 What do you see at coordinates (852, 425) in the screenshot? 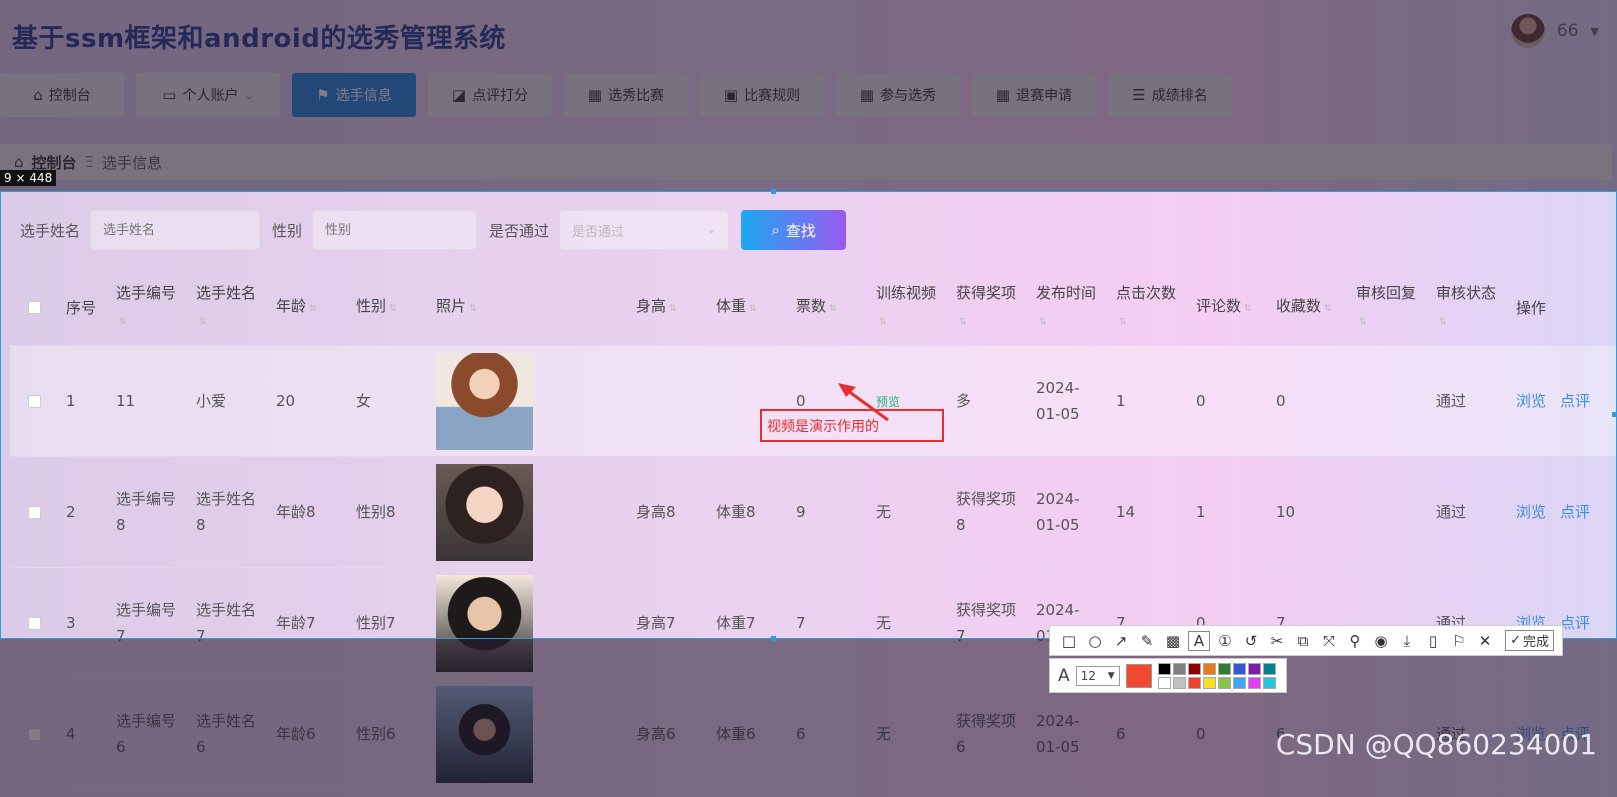
I see `annotation-textbox: 视频是演示作用的` at bounding box center [852, 425].